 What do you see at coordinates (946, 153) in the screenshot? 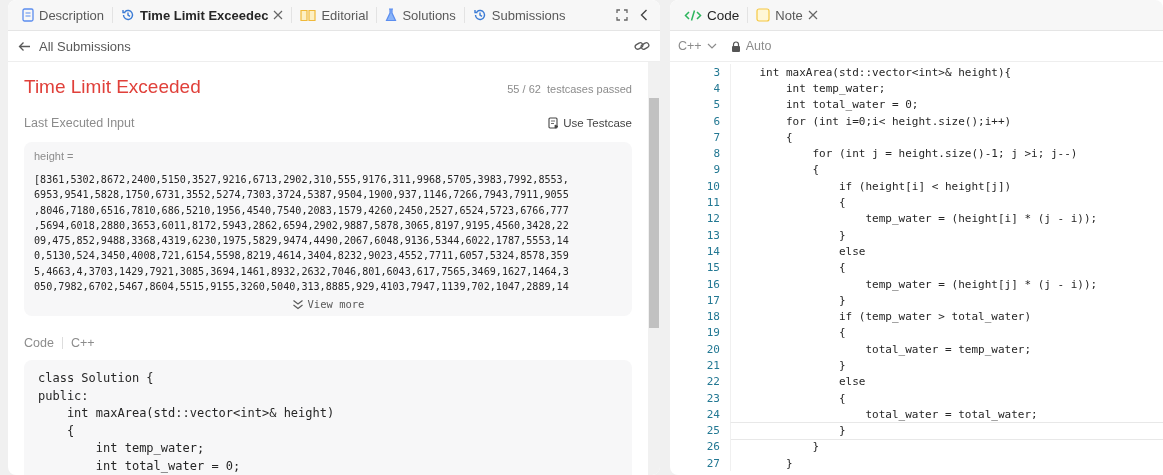
I see `code-line: for (int j = height.size()-1; j >i; j--)` at bounding box center [946, 153].